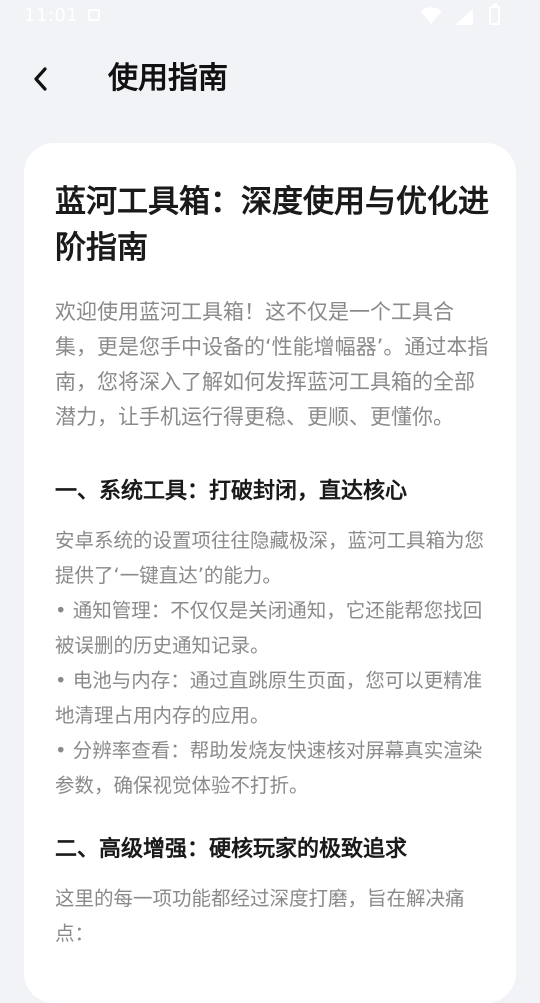  I want to click on chevron-left-icon, so click(40, 79).